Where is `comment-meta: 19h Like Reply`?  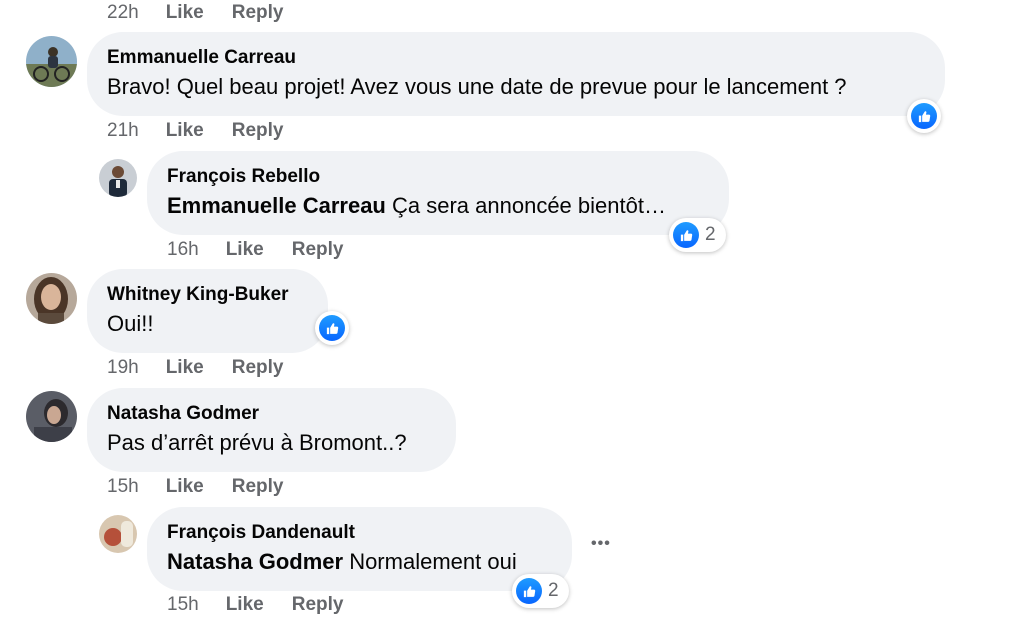 comment-meta: 19h Like Reply is located at coordinates (209, 368).